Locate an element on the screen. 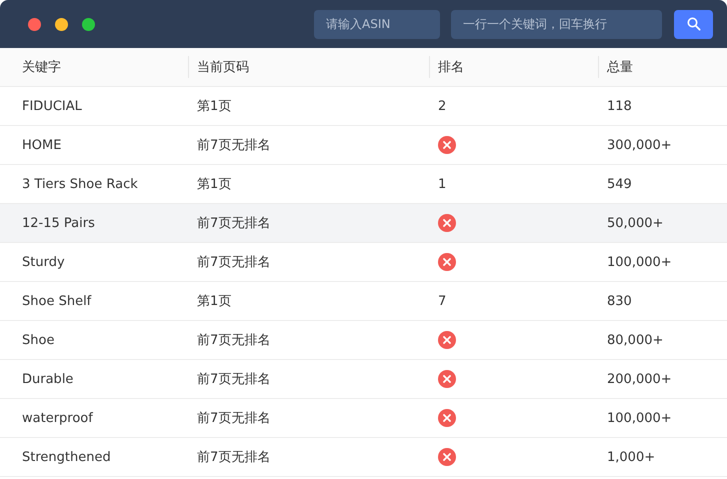  keyword-cell: Strengthened is located at coordinates (66, 457).